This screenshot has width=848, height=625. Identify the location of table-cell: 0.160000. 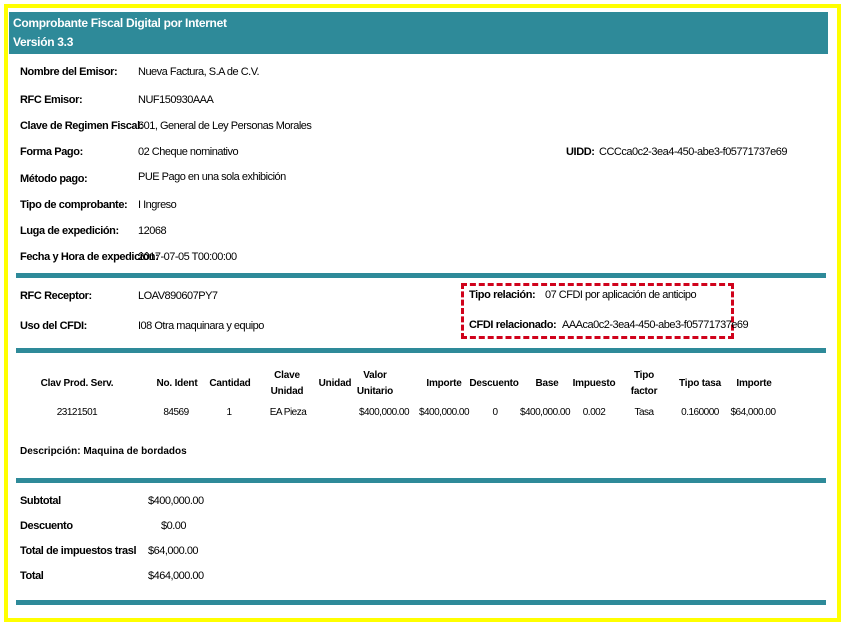
(700, 412).